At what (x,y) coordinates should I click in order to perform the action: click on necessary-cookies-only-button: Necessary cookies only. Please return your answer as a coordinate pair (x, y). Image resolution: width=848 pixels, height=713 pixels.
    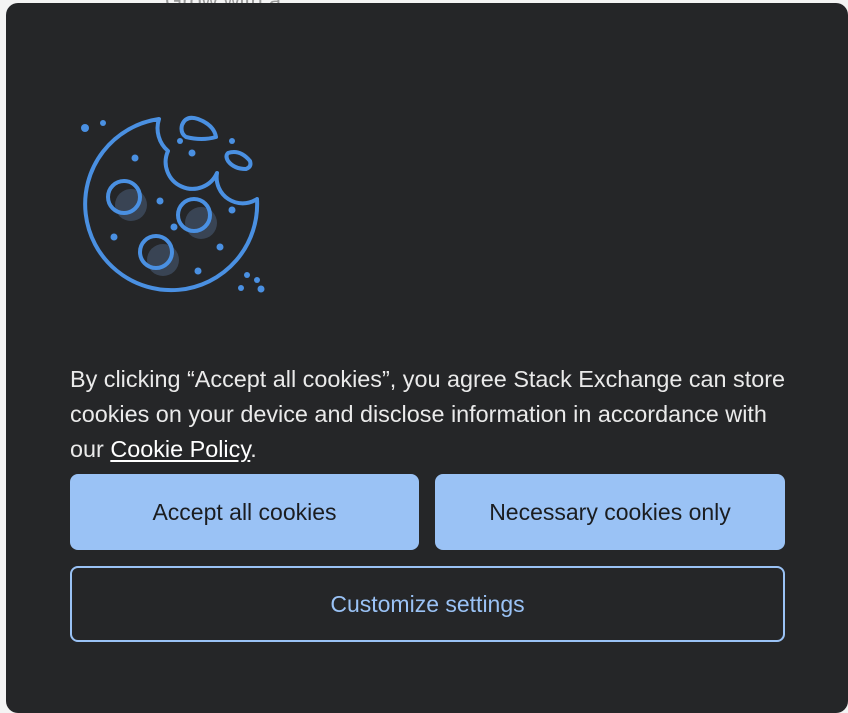
    Looking at the image, I should click on (610, 512).